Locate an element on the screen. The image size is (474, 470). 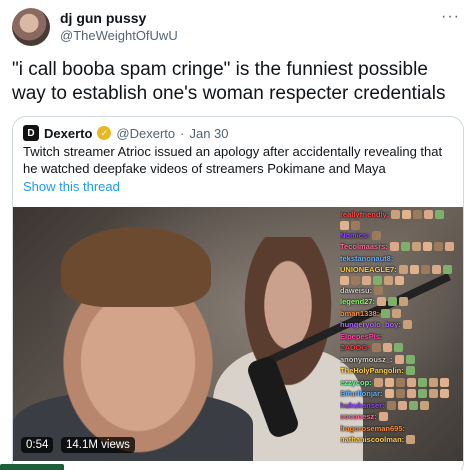
quoted-tweet-date: Jan 30 is located at coordinates (208, 133).